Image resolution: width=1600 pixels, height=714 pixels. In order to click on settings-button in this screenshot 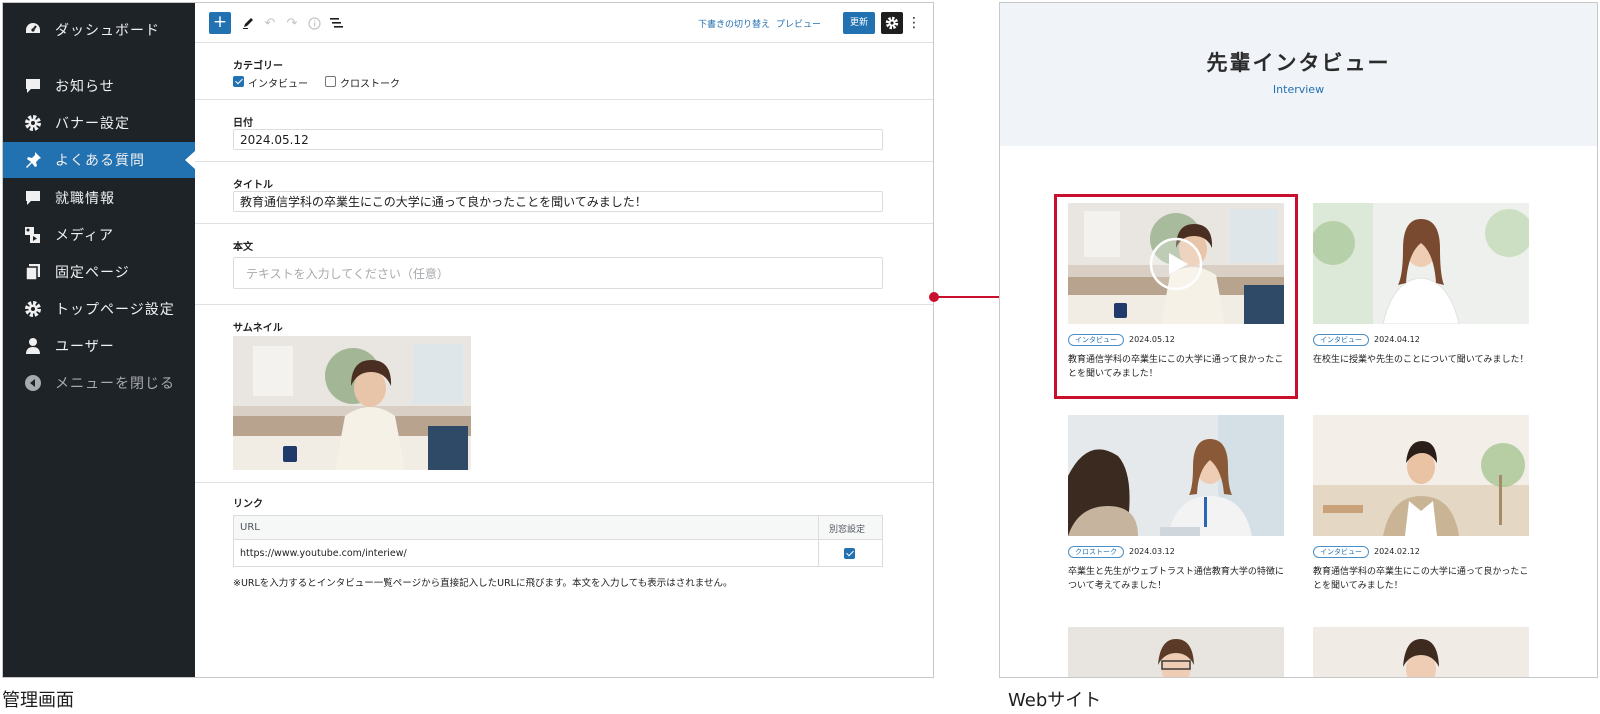, I will do `click(892, 23)`.